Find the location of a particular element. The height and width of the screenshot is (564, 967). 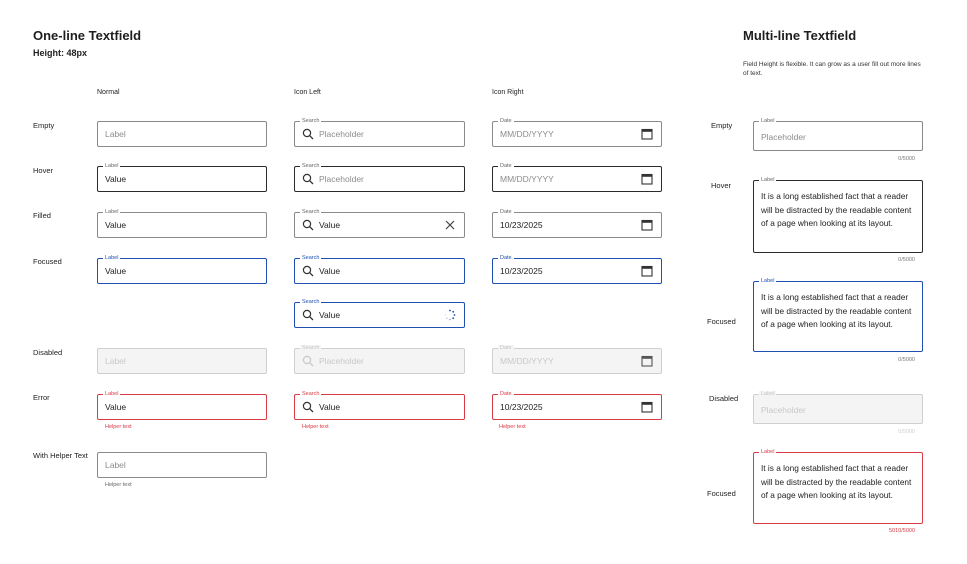

ml-empty-counter: 0/5000 is located at coordinates (906, 159).